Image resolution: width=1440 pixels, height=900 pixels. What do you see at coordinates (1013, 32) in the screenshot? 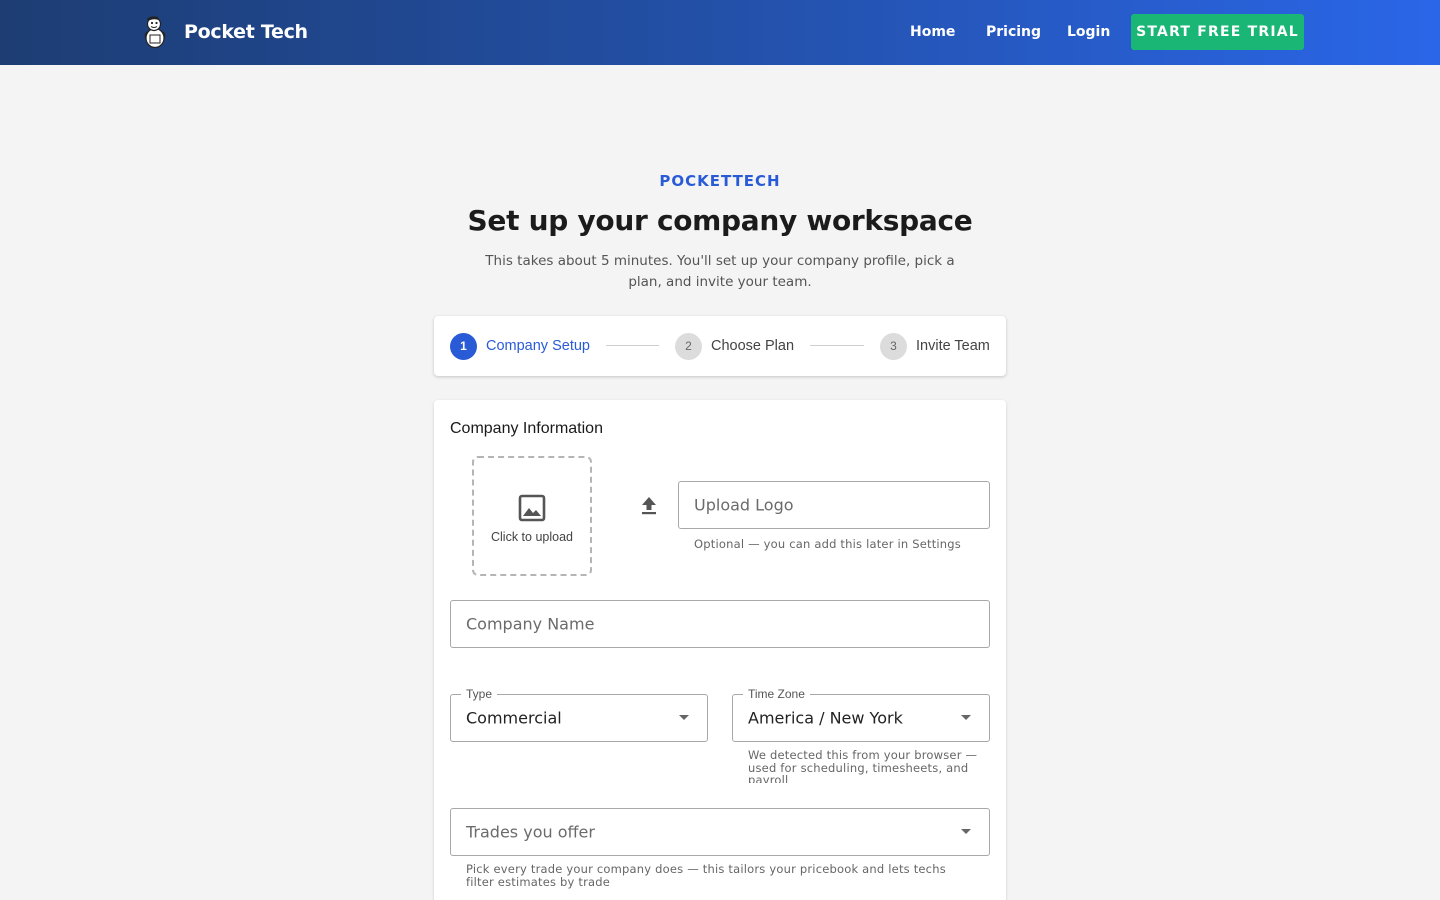
I see `nav-pricing-link: Pricing` at bounding box center [1013, 32].